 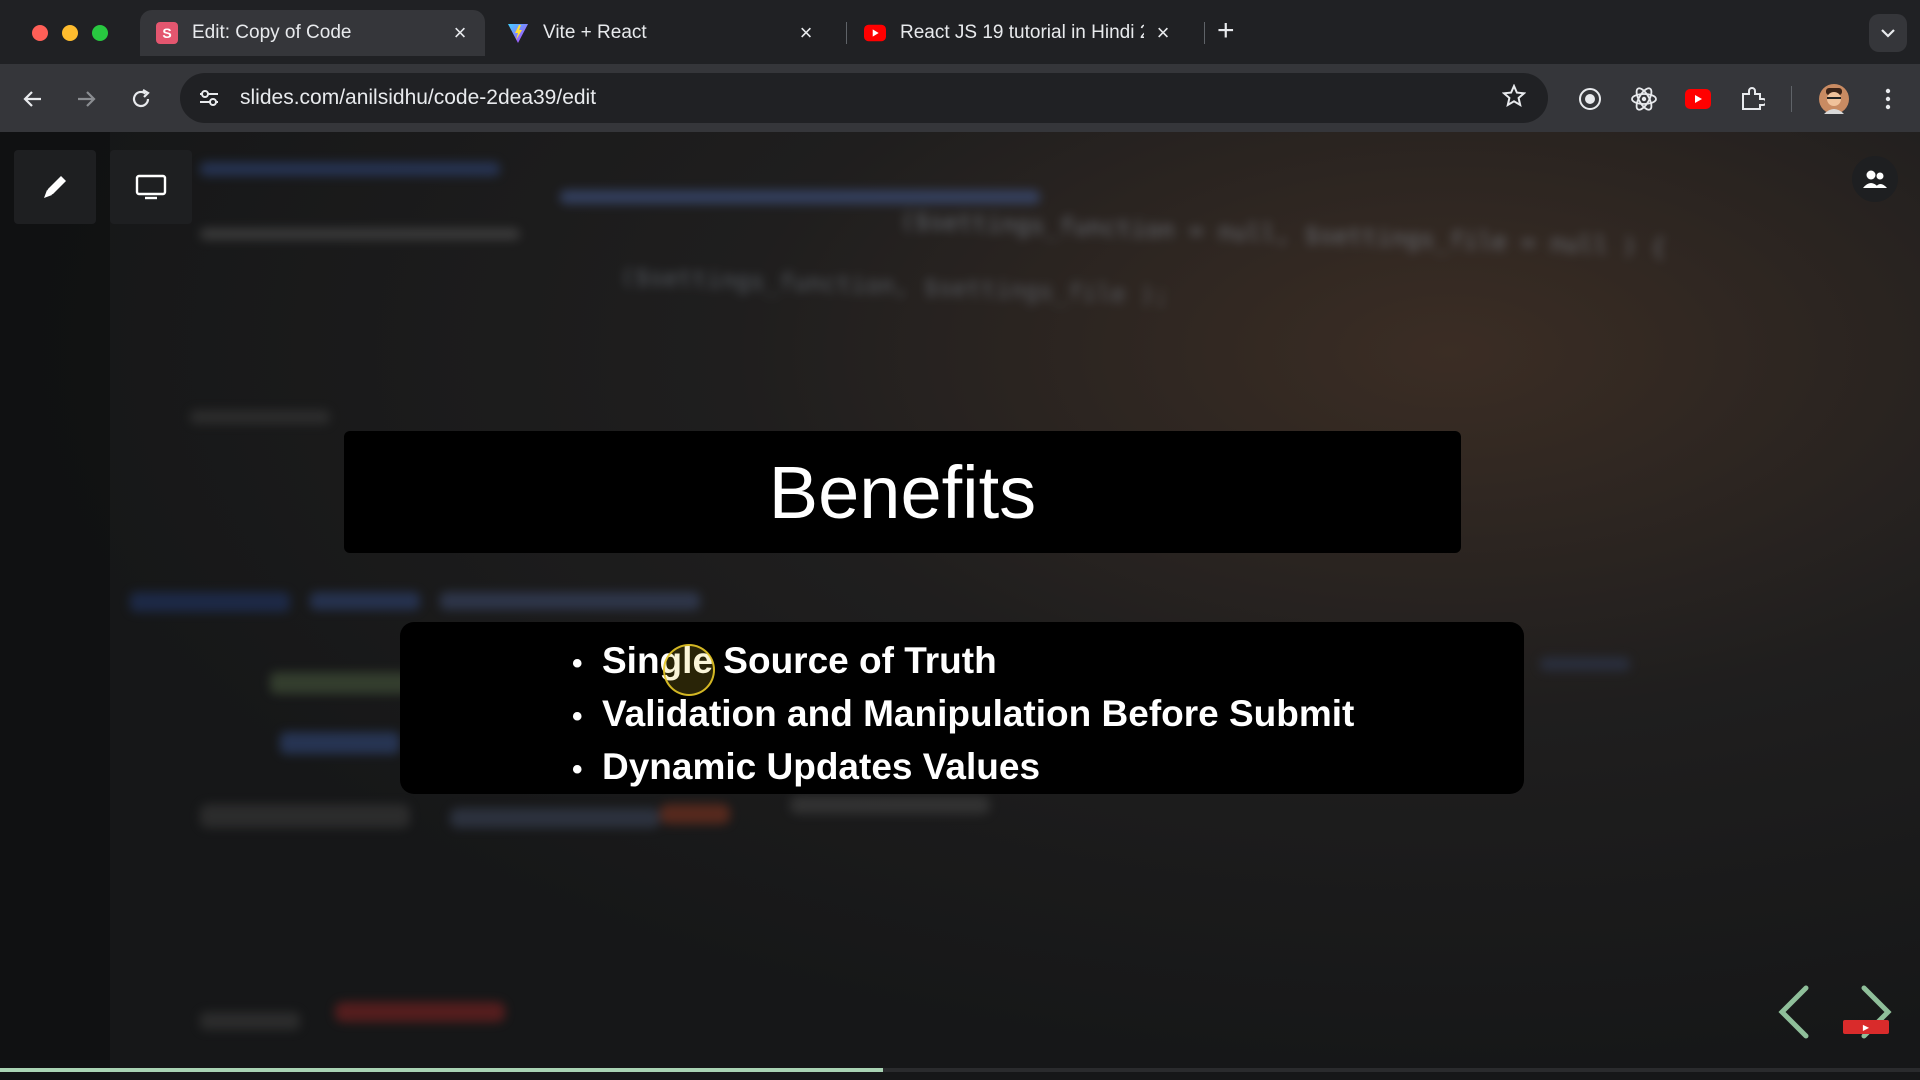 I want to click on tab-label: React JS 19 tutorial in Hindi 2, so click(x=1022, y=32).